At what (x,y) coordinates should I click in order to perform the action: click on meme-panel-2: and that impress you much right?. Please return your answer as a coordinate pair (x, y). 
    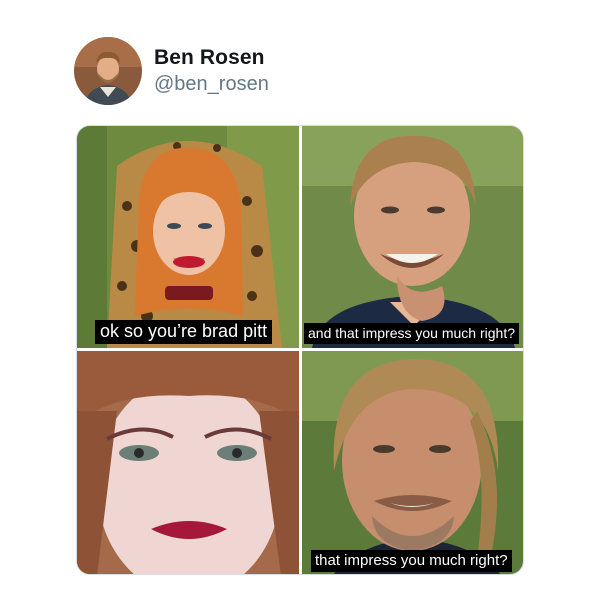
    Looking at the image, I should click on (412, 237).